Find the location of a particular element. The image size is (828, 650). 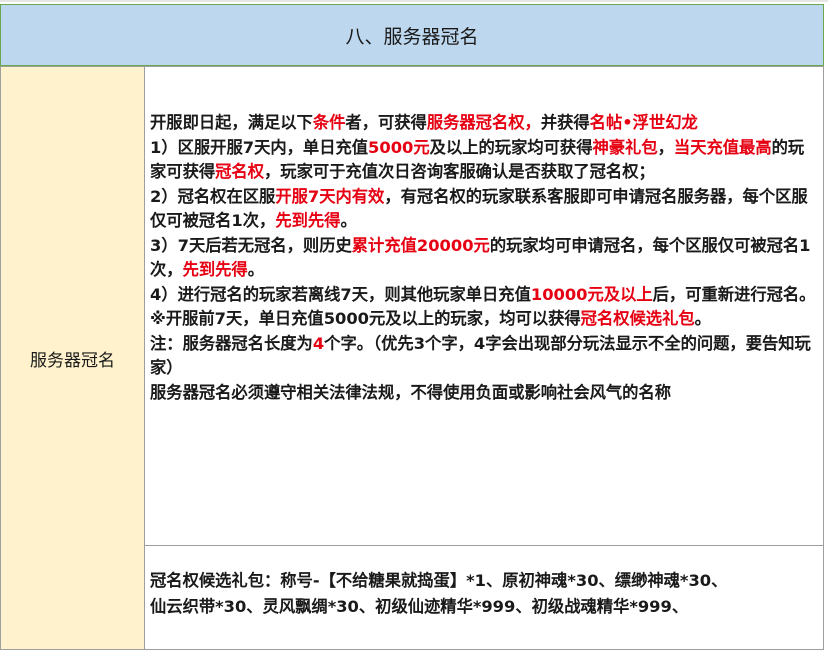

rule-text: 者，可获得 is located at coordinates (386, 122).